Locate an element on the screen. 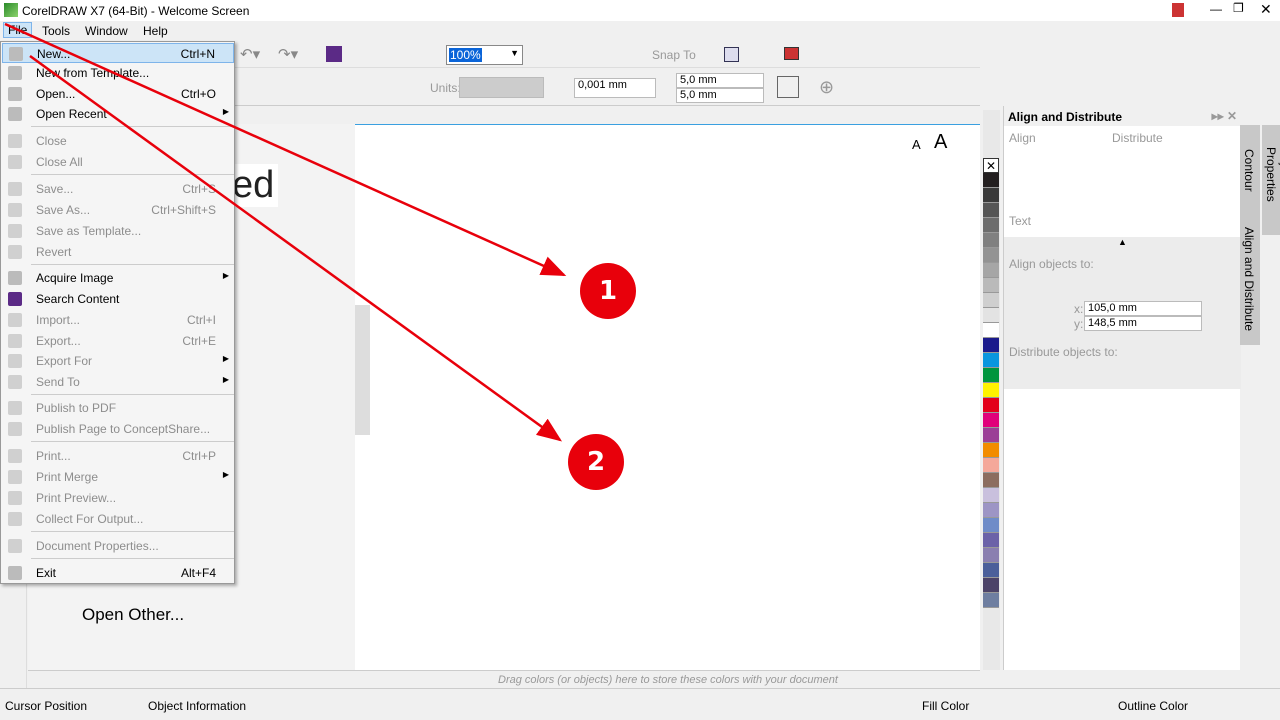 The height and width of the screenshot is (720, 1280). annotation-badge-1: 1 is located at coordinates (608, 291).